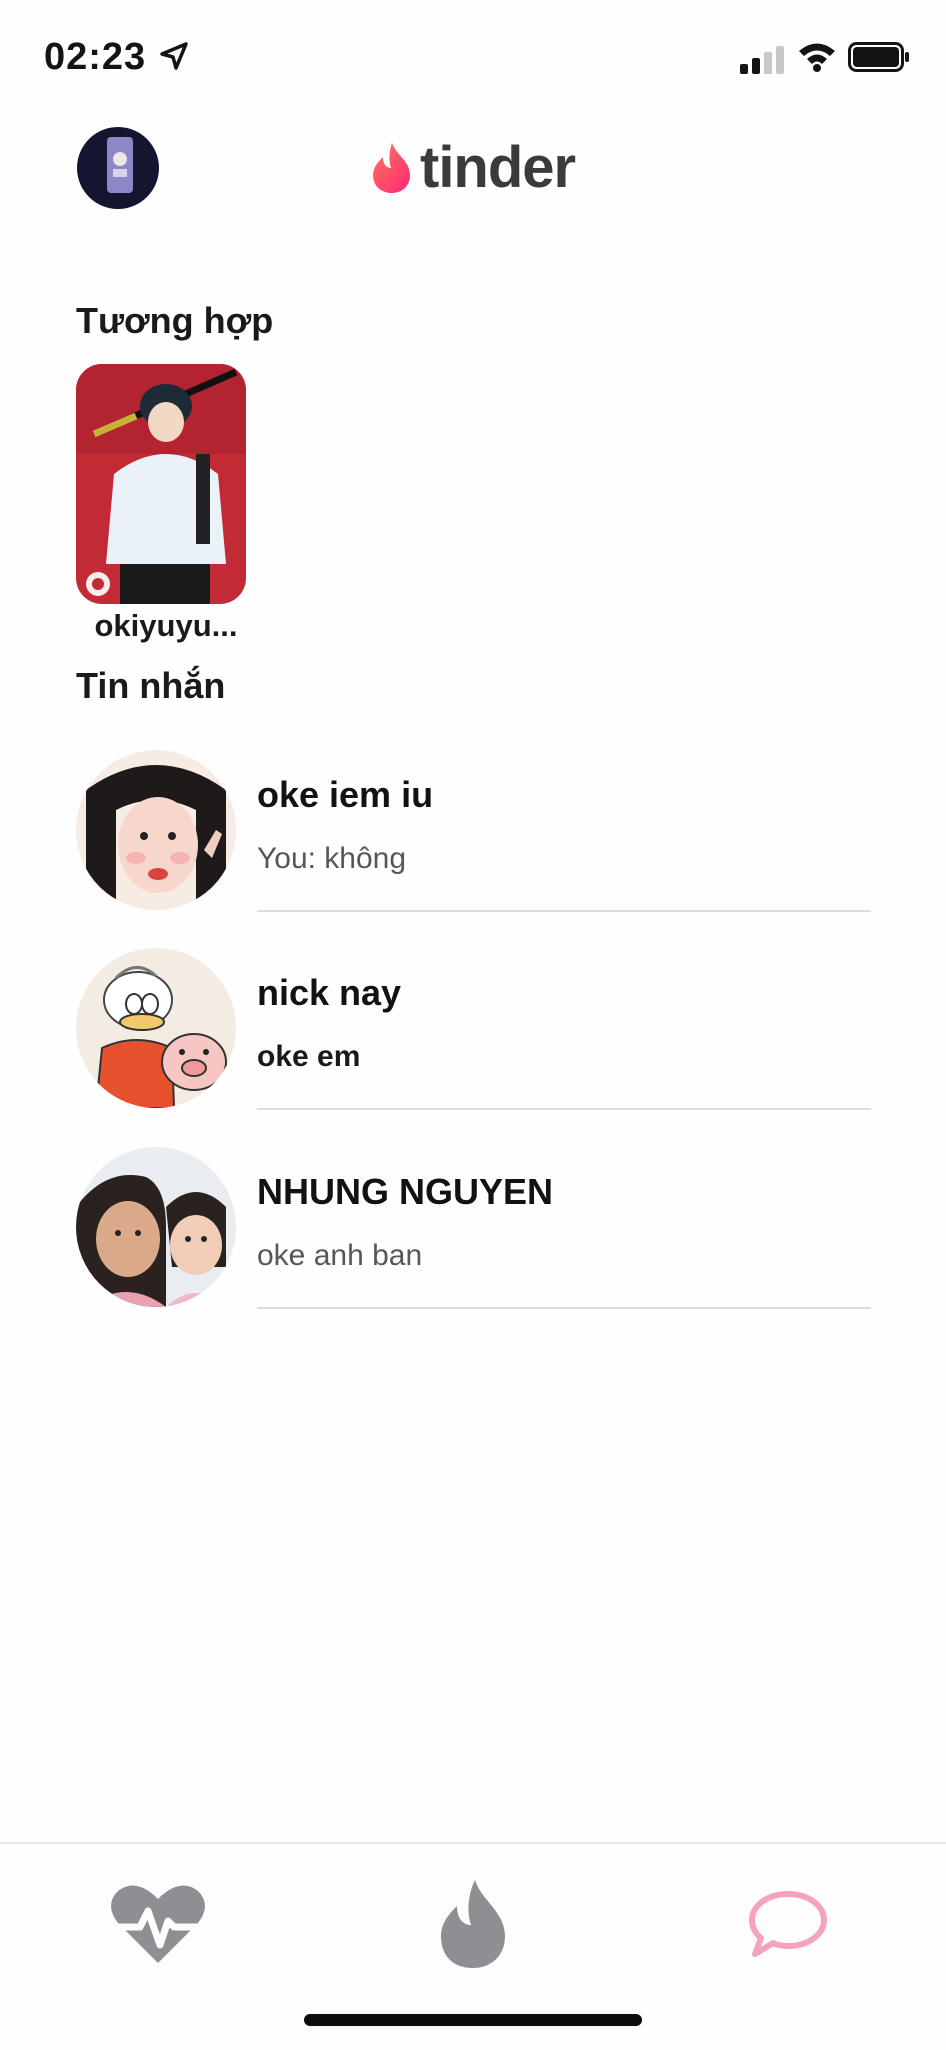  Describe the element at coordinates (473, 1246) in the screenshot. I see `conversation-row: NHUNG NGUYEN oke anh ban` at that location.